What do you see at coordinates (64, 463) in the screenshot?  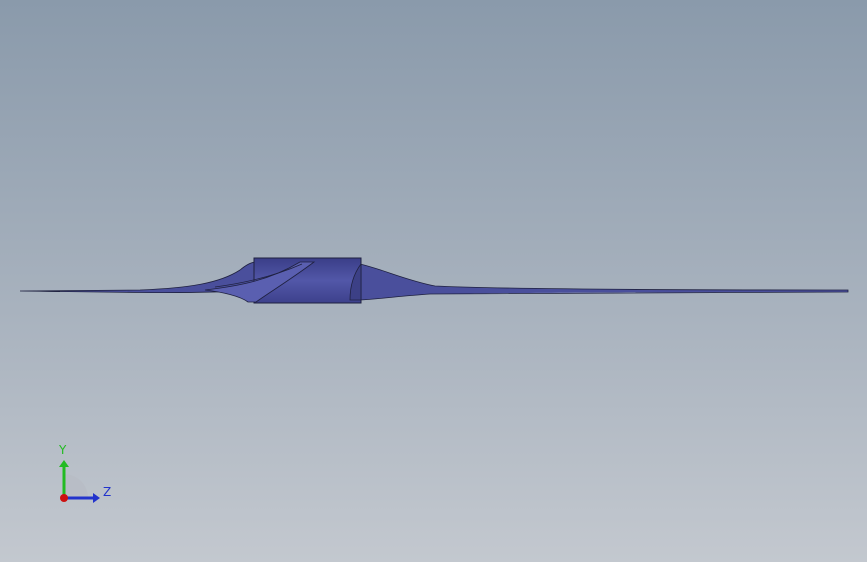 I see `y-axis-arrow` at bounding box center [64, 463].